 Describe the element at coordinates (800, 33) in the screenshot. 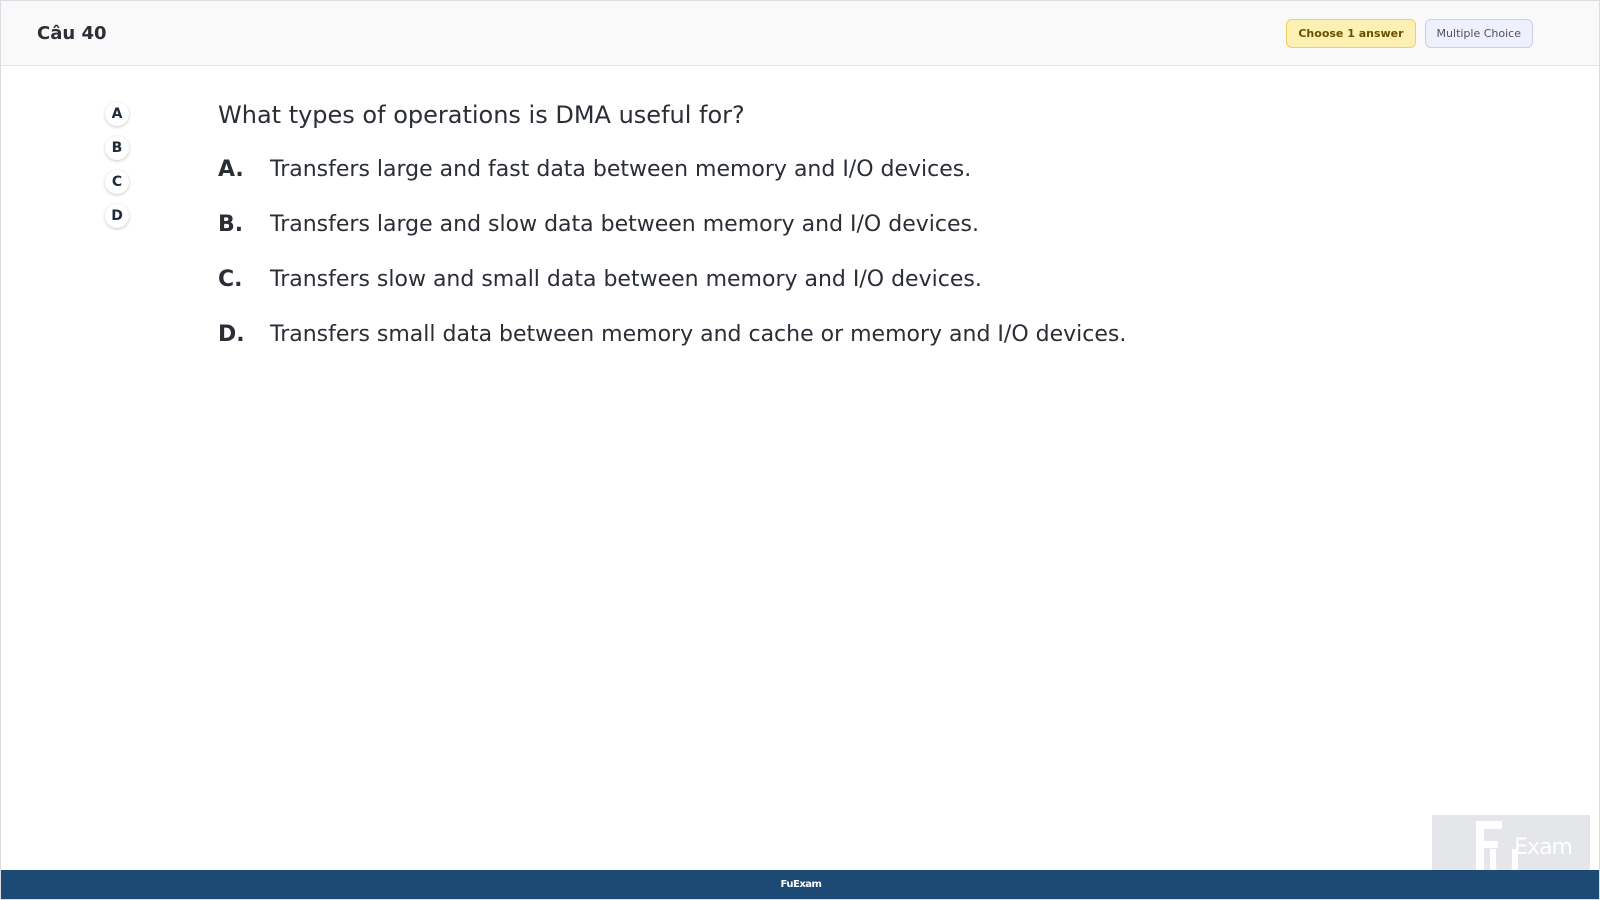

I see `question-header: Câu 40 Choose 1 answer Multiple Choice` at that location.